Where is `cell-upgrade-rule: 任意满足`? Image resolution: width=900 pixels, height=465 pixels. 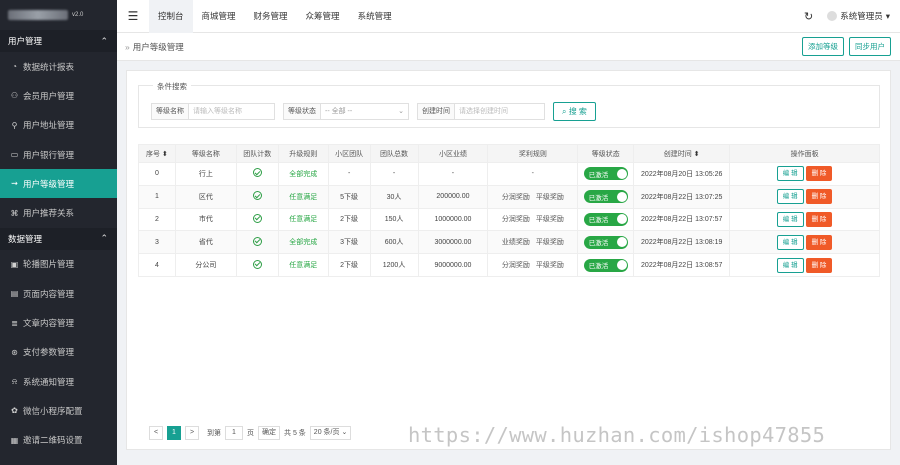
cell-upgrade-rule: 任意满足 is located at coordinates (303, 219).